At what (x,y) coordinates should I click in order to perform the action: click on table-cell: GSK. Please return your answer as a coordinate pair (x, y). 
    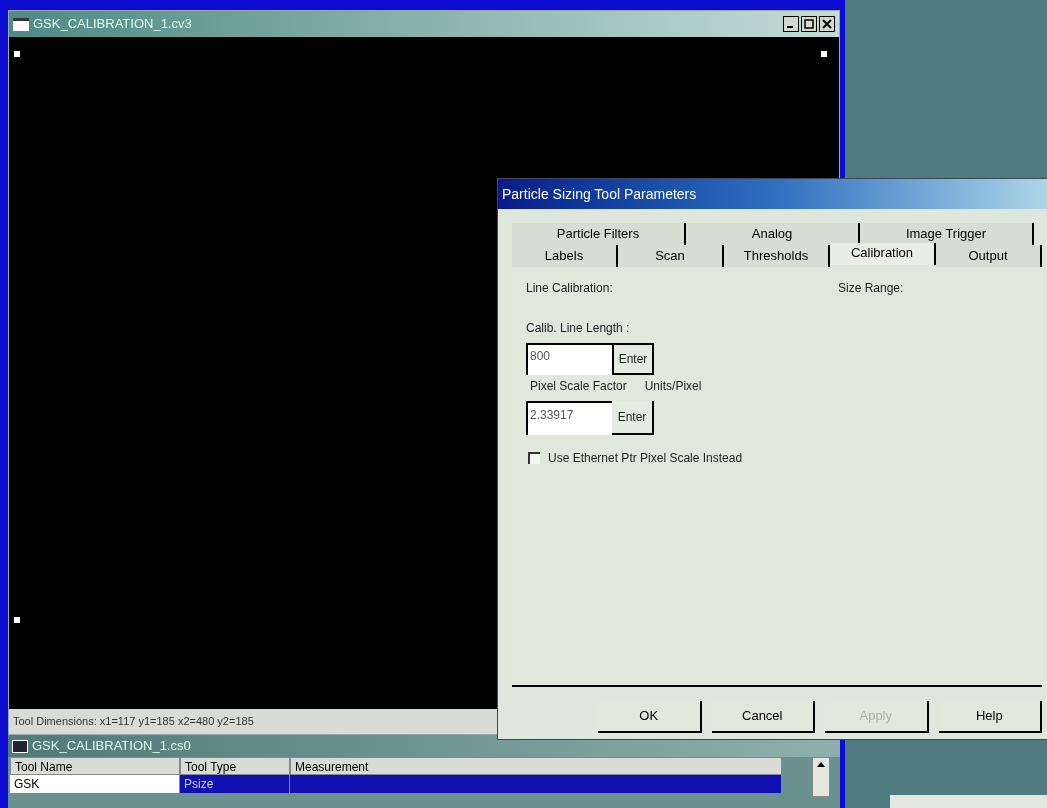
    Looking at the image, I should click on (95, 784).